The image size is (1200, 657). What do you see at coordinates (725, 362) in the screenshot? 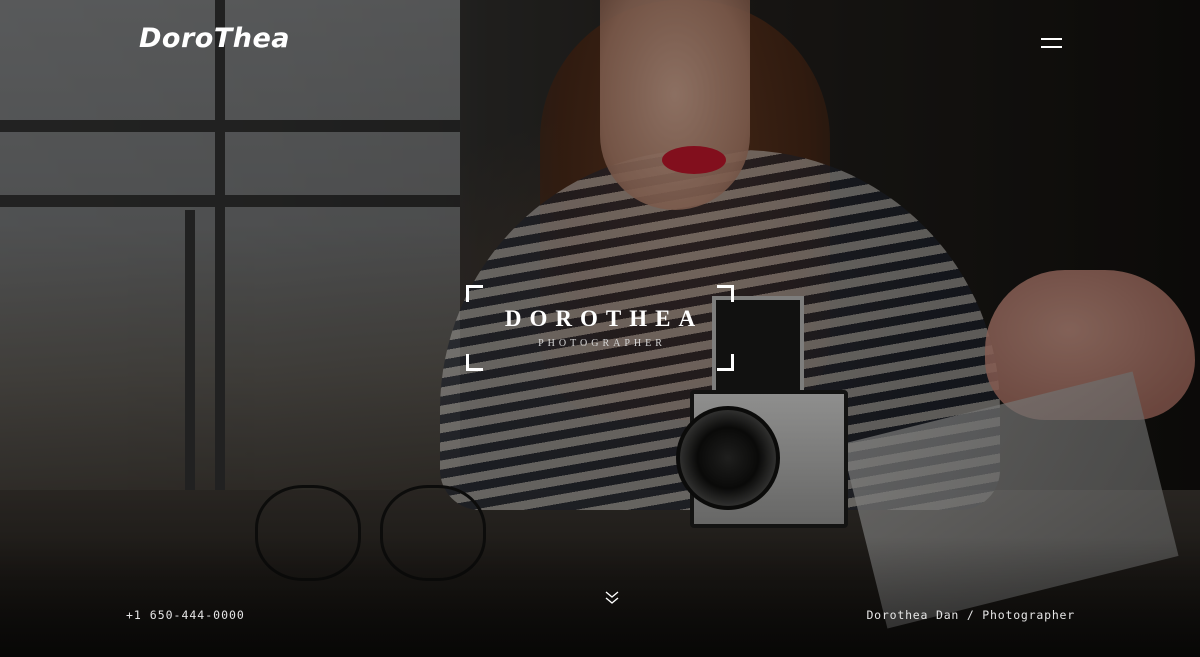
I see `frame-corner-bottom-right` at bounding box center [725, 362].